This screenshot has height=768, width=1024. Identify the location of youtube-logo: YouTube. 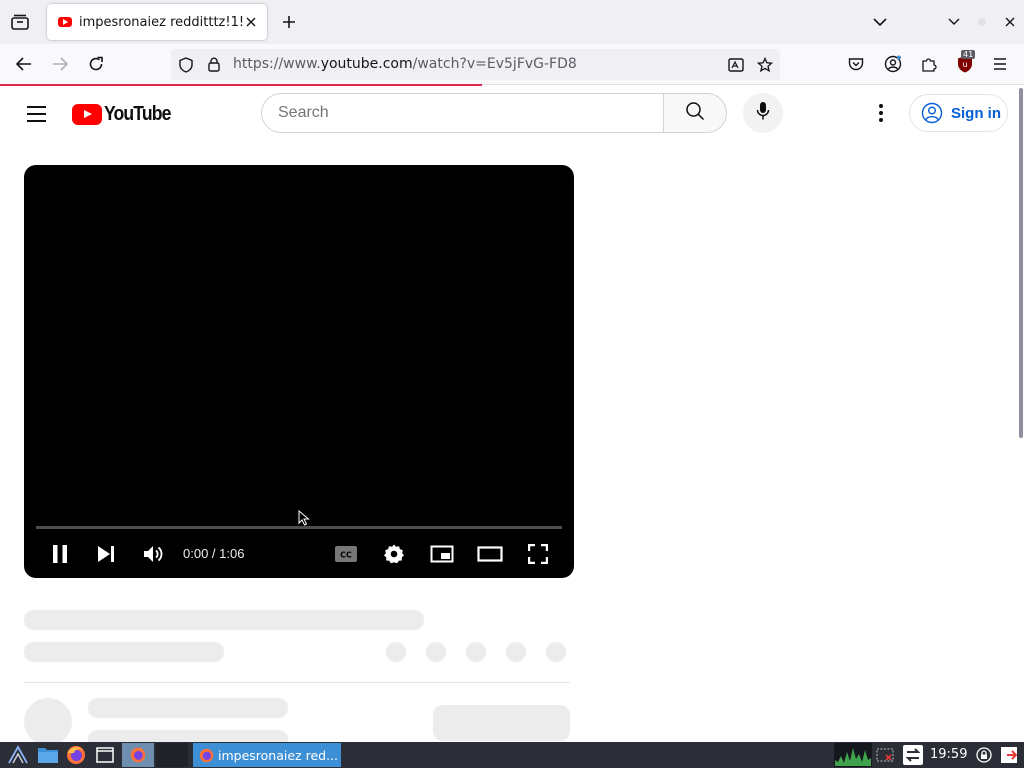
(126, 114).